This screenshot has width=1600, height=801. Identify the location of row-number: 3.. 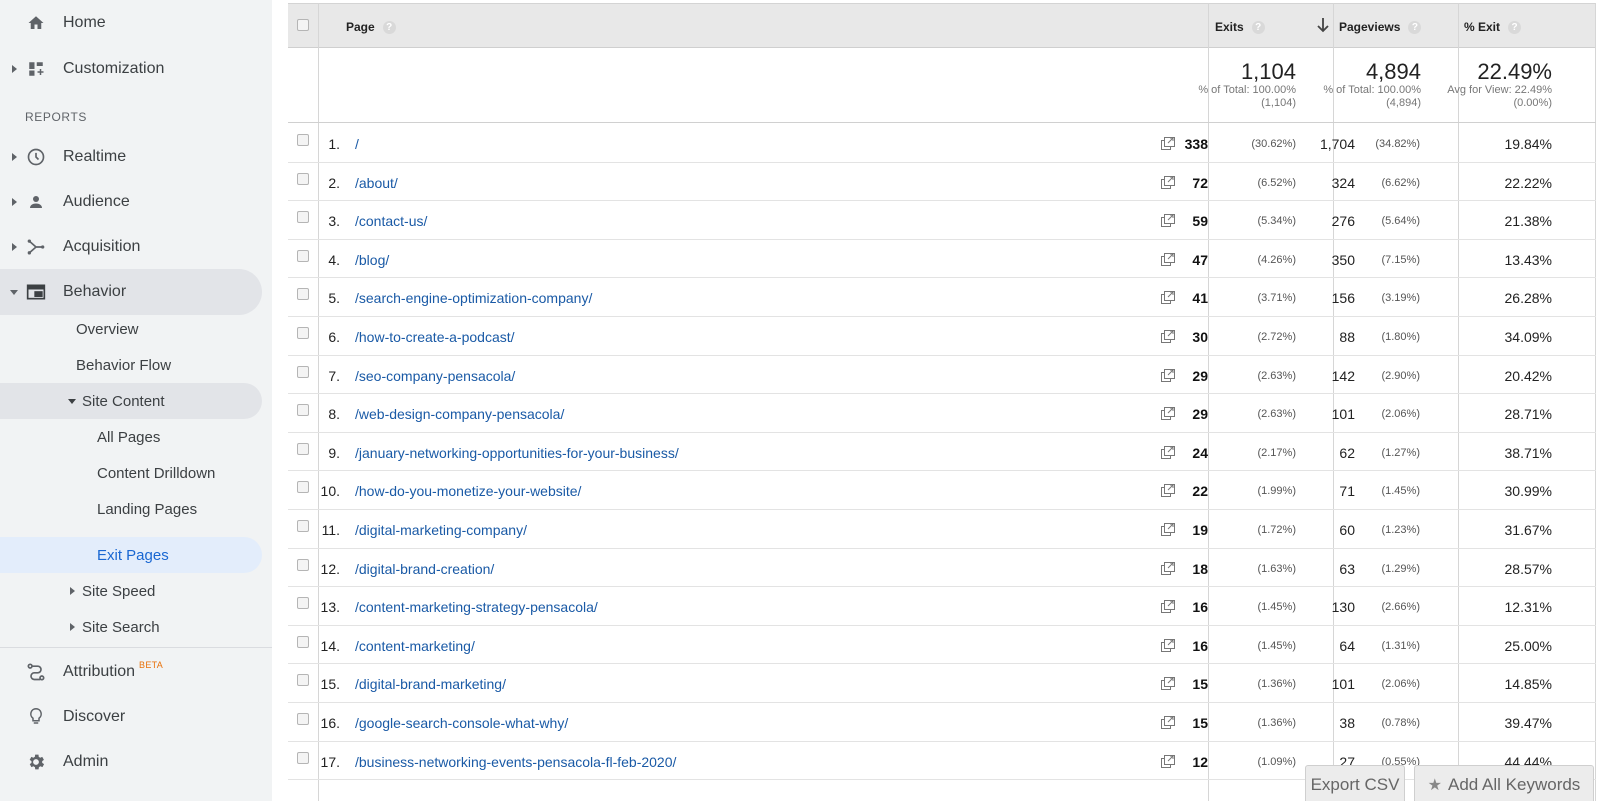
(334, 221).